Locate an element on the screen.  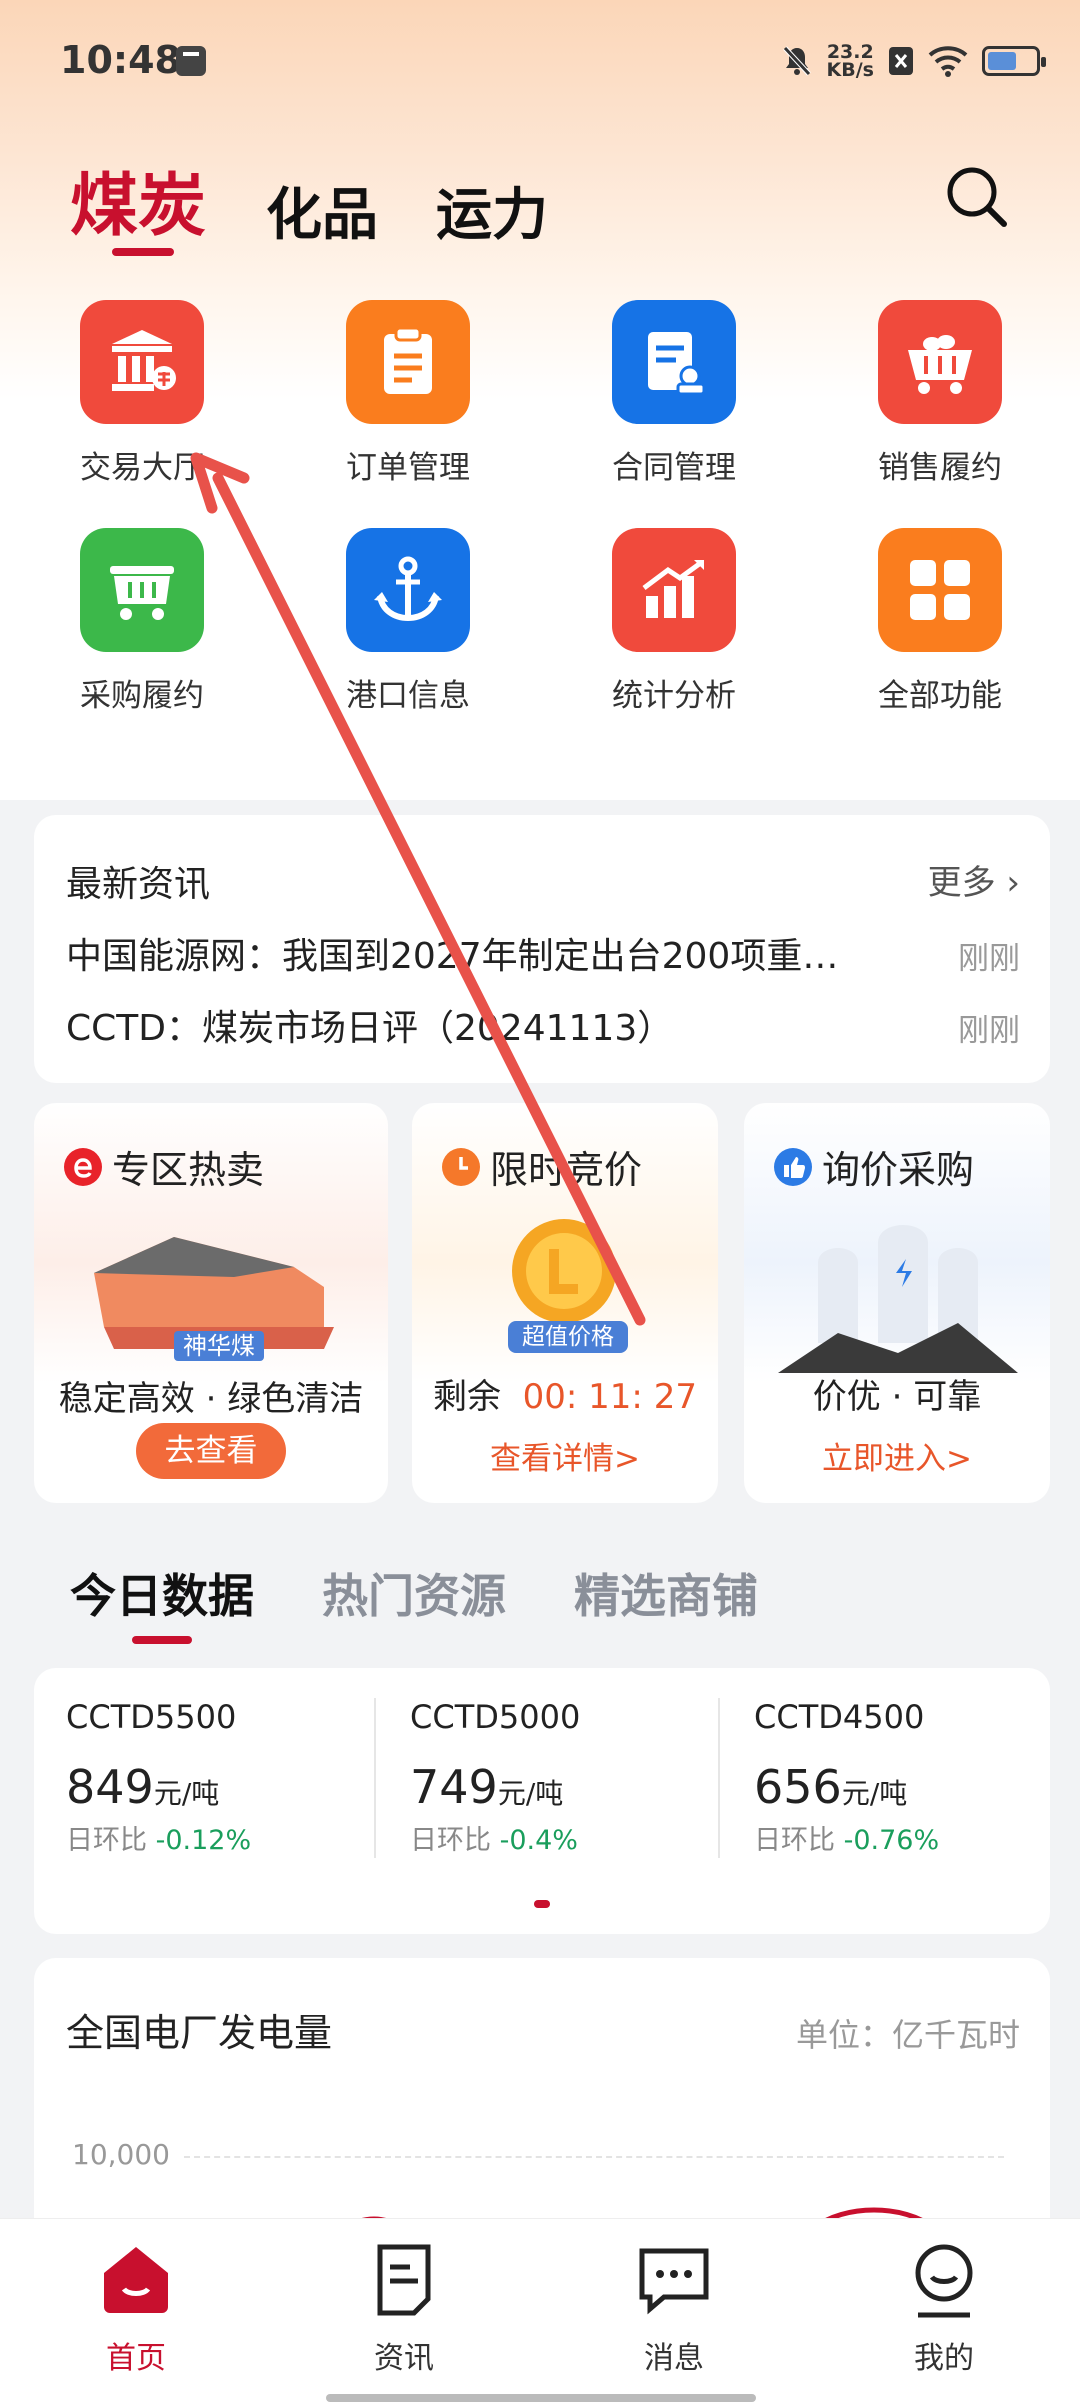
enter-now-link: 立即进入> is located at coordinates (897, 1455).